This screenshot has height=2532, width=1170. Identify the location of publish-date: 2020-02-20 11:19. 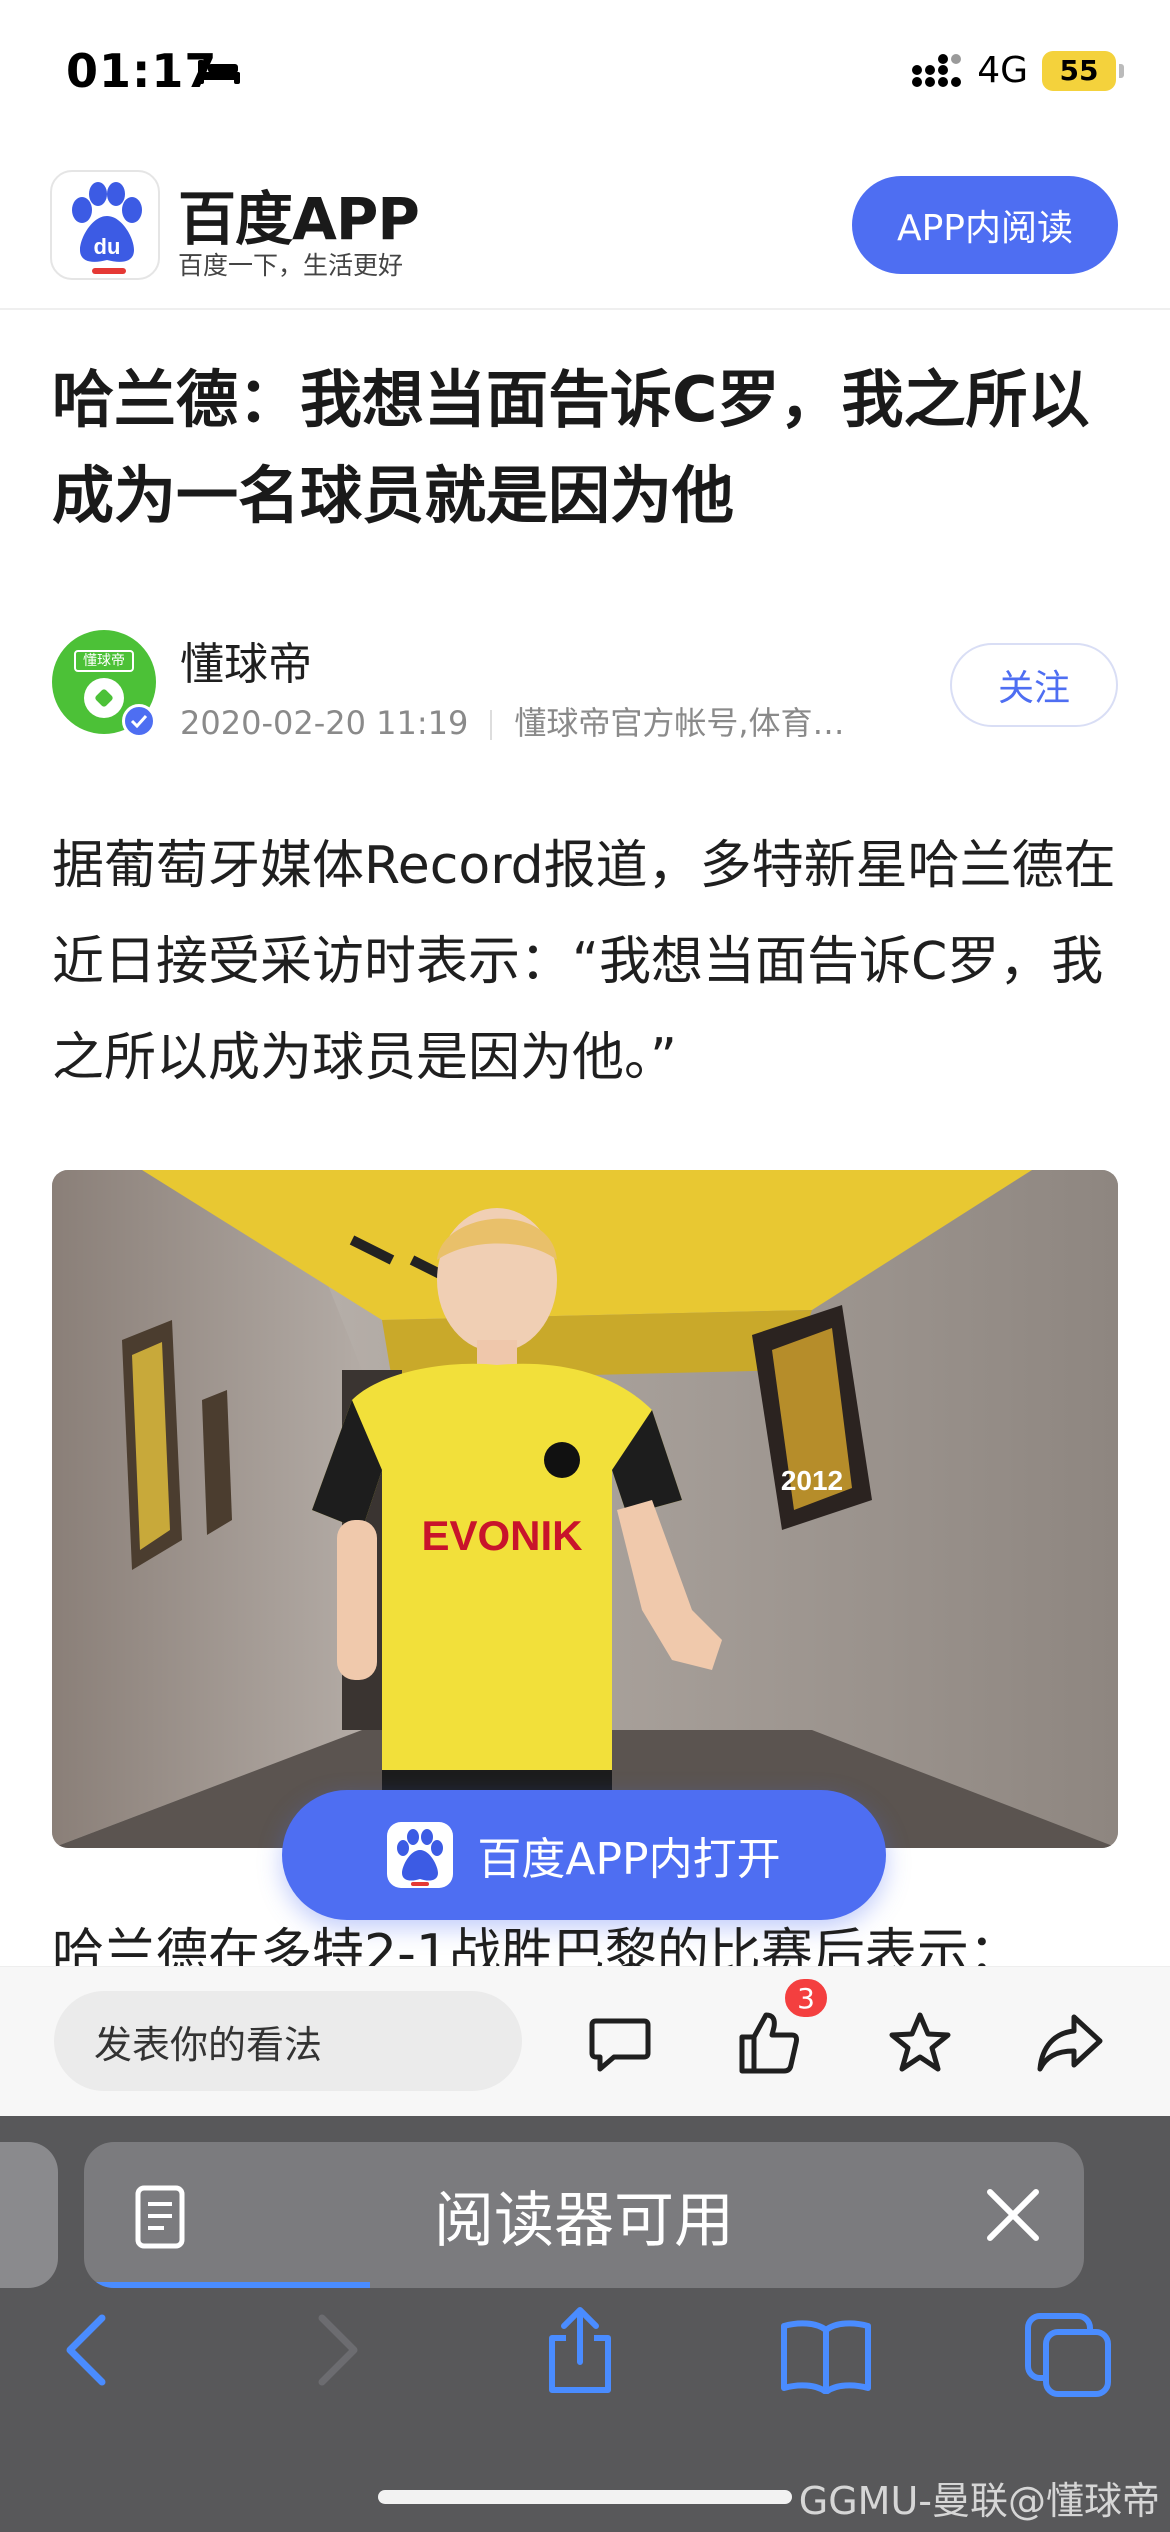
(324, 723).